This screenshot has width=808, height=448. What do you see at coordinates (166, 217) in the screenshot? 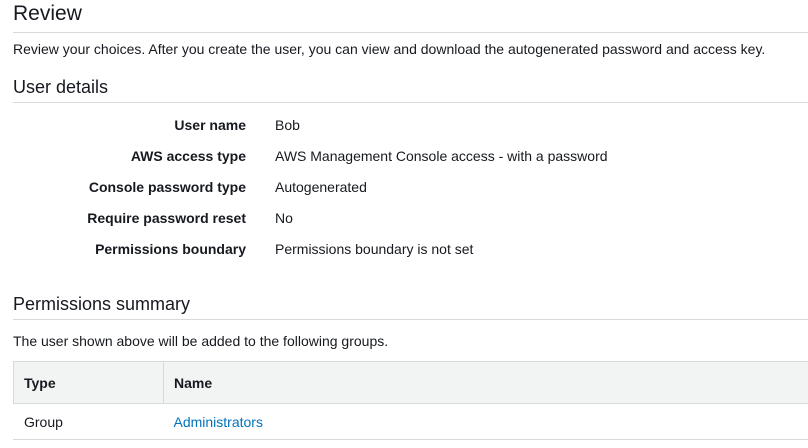
I see `detail-label: Require password reset` at bounding box center [166, 217].